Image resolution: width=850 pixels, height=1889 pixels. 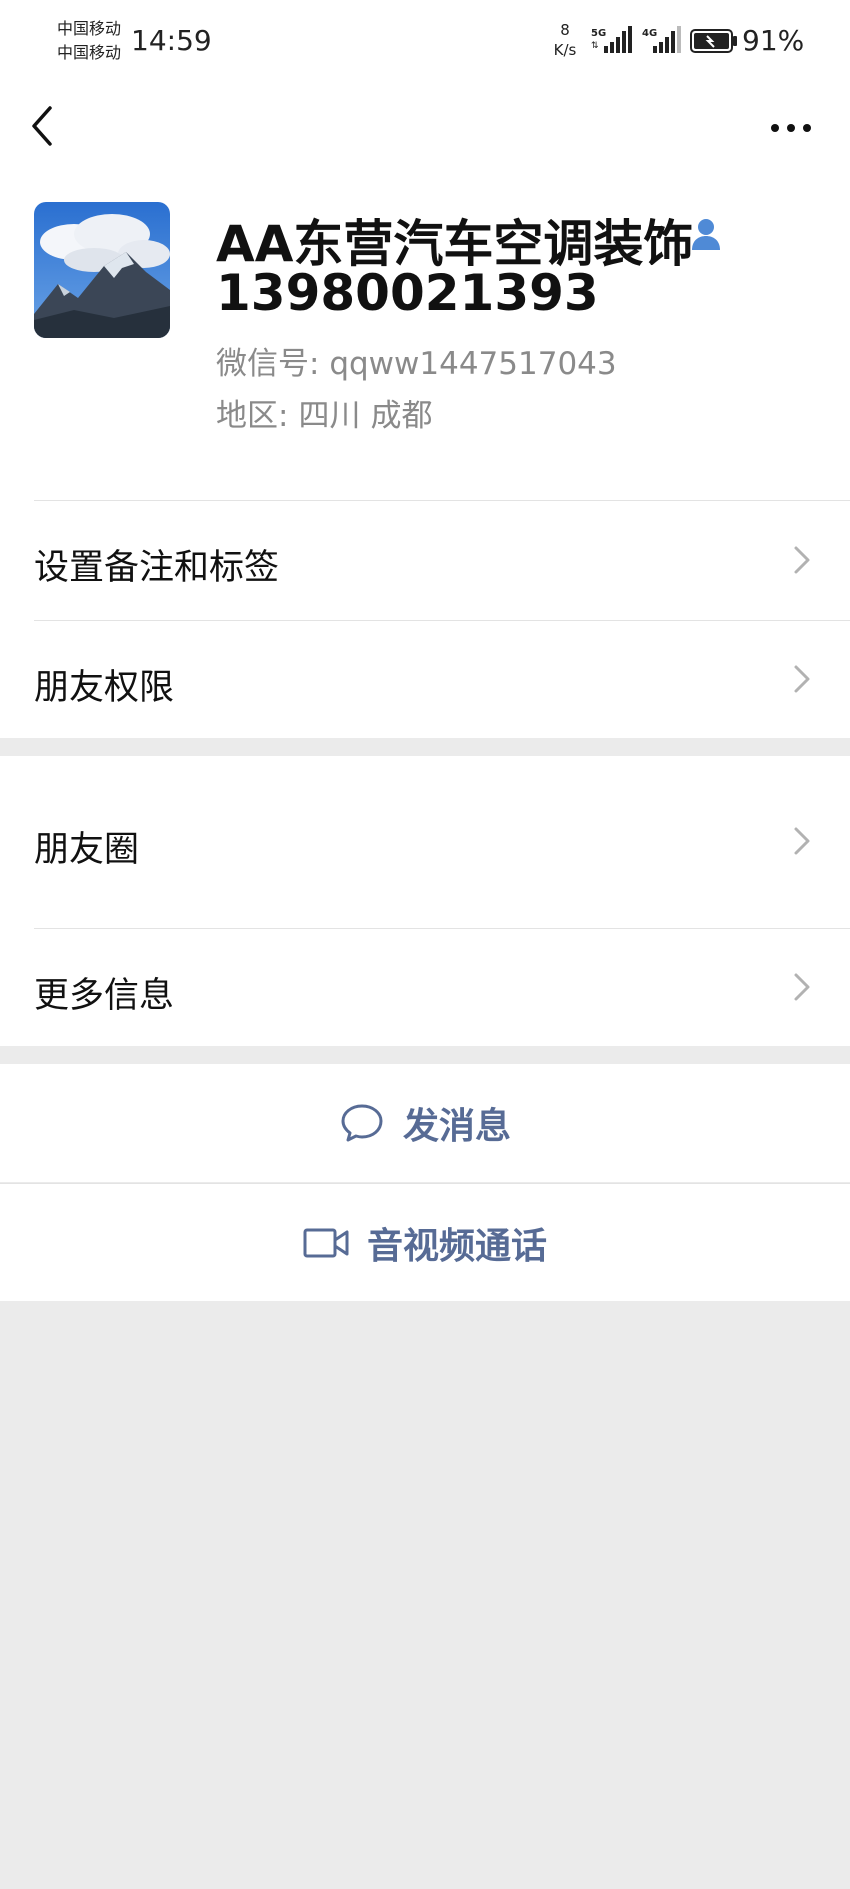 What do you see at coordinates (456, 1246) in the screenshot?
I see `voice-video-call-label: 音视频通话` at bounding box center [456, 1246].